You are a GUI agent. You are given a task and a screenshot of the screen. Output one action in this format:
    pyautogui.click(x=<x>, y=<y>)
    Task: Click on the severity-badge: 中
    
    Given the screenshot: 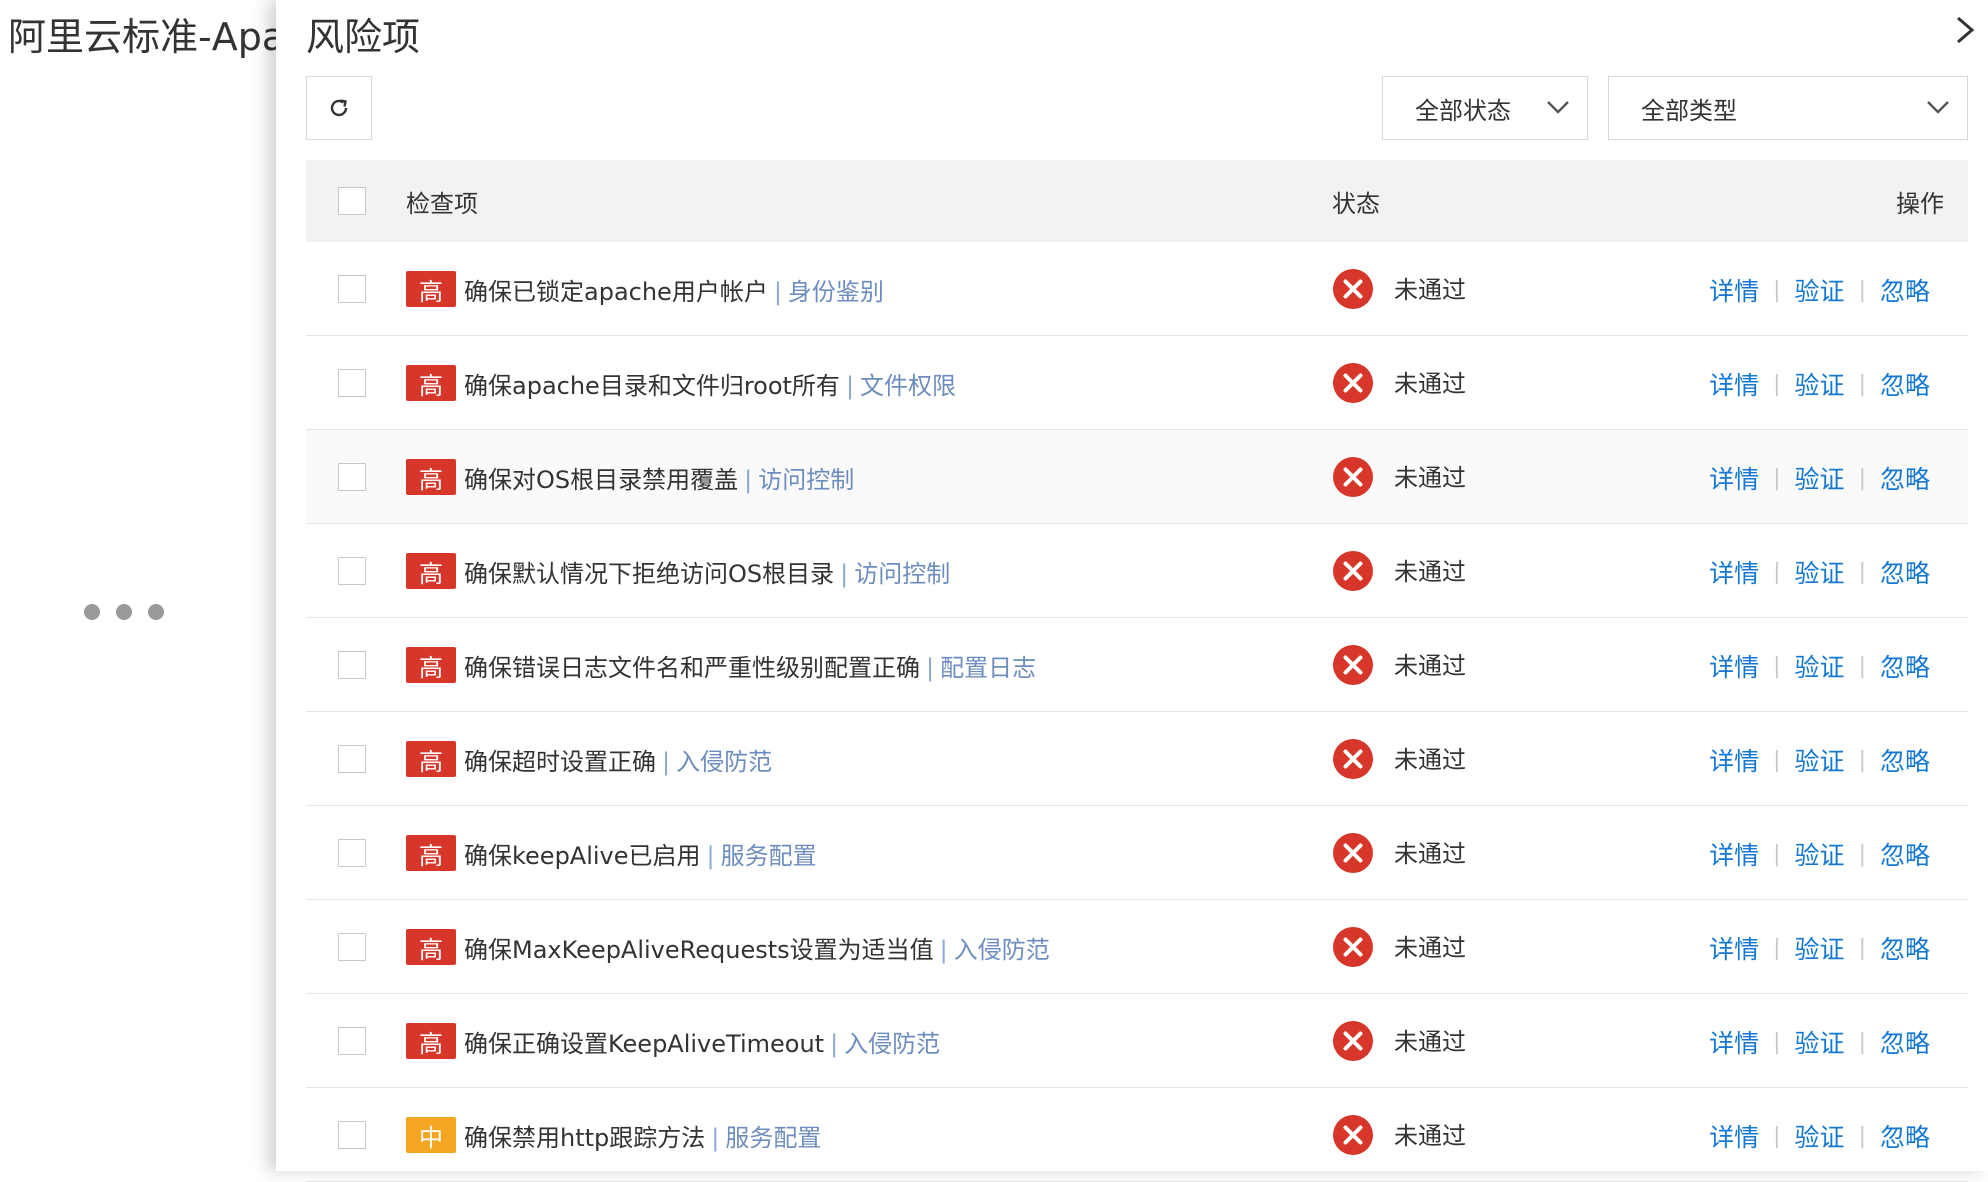 What is the action you would take?
    pyautogui.click(x=431, y=1135)
    